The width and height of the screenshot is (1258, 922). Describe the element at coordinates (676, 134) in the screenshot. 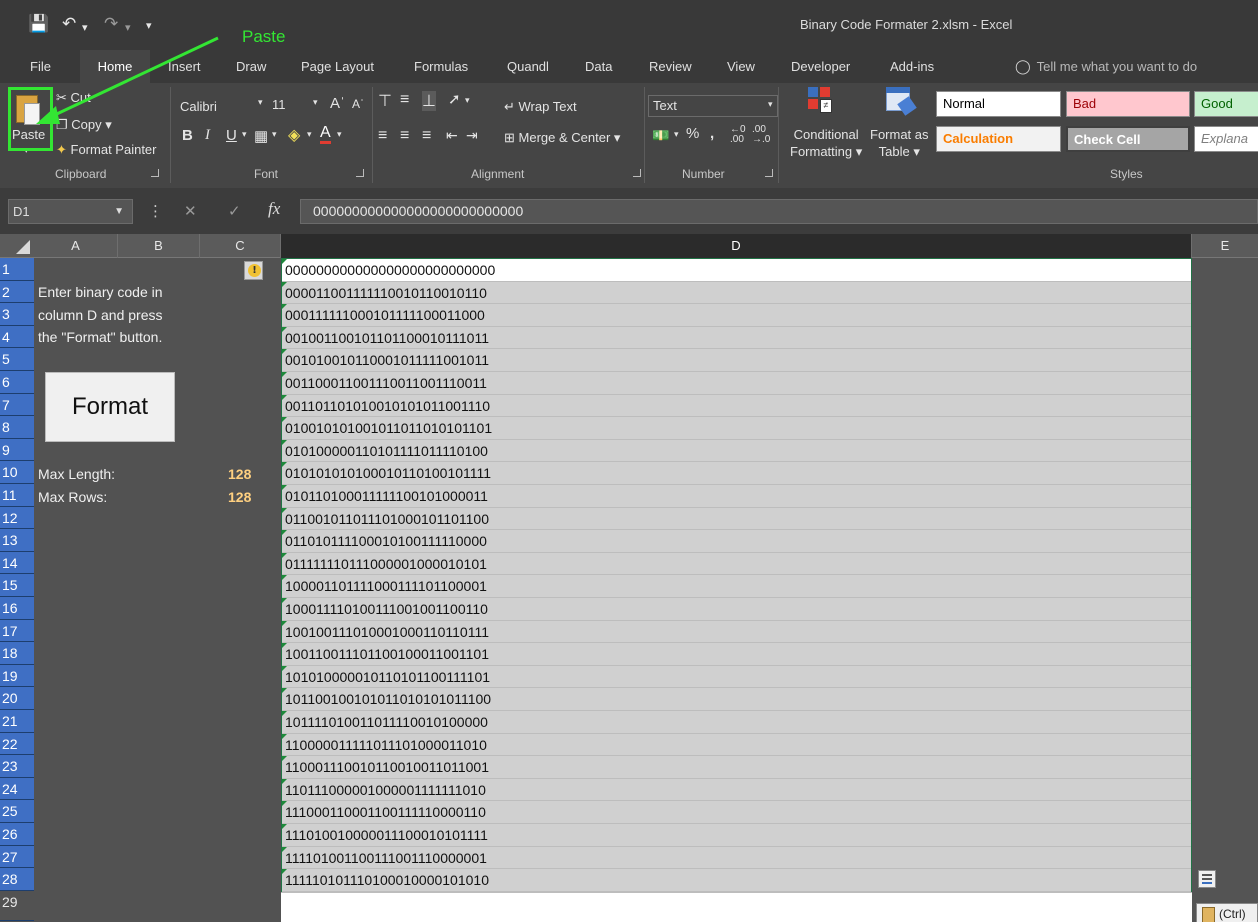

I see `accounting-dropdown-icon: ▾` at that location.